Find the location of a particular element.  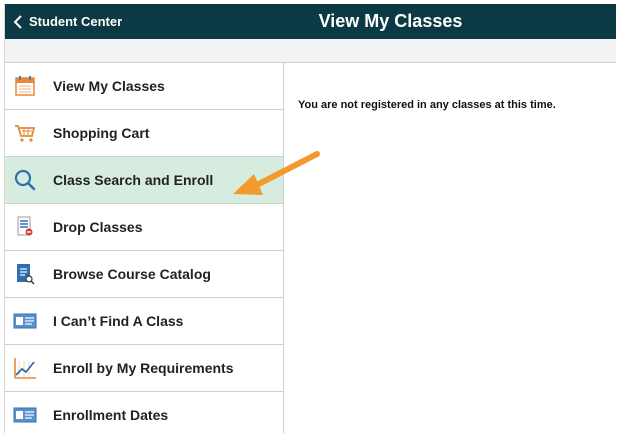

sidebar-item-drop-classes: Drop Classes is located at coordinates (144, 227).